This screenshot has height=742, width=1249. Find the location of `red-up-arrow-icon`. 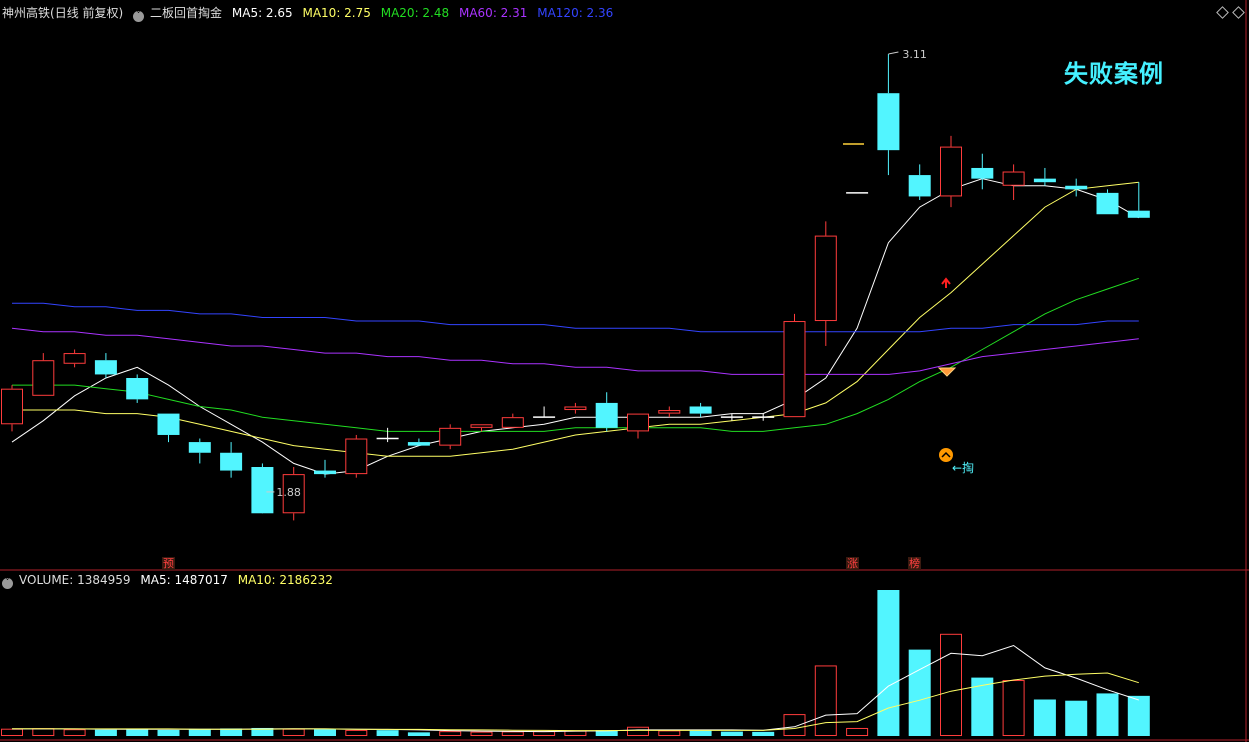

red-up-arrow-icon is located at coordinates (946, 282).